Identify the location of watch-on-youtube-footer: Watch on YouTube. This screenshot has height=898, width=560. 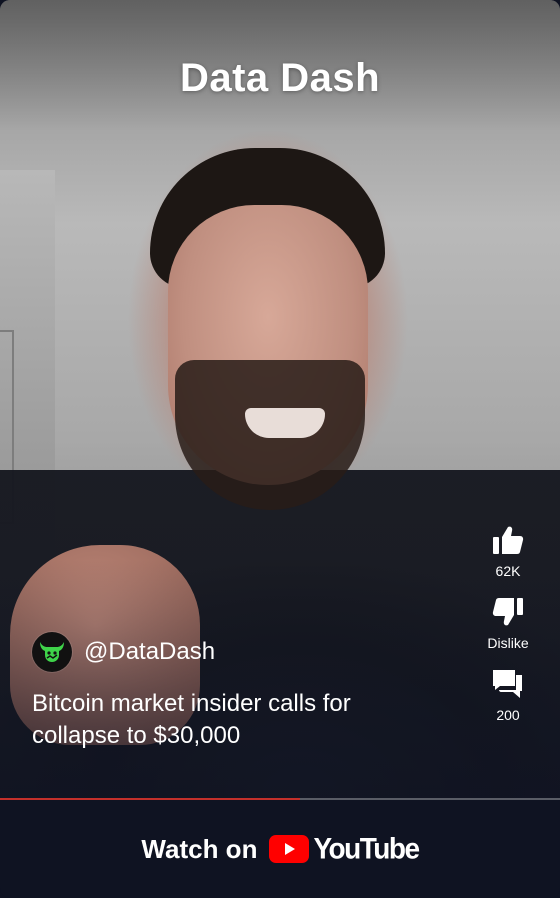
(280, 849).